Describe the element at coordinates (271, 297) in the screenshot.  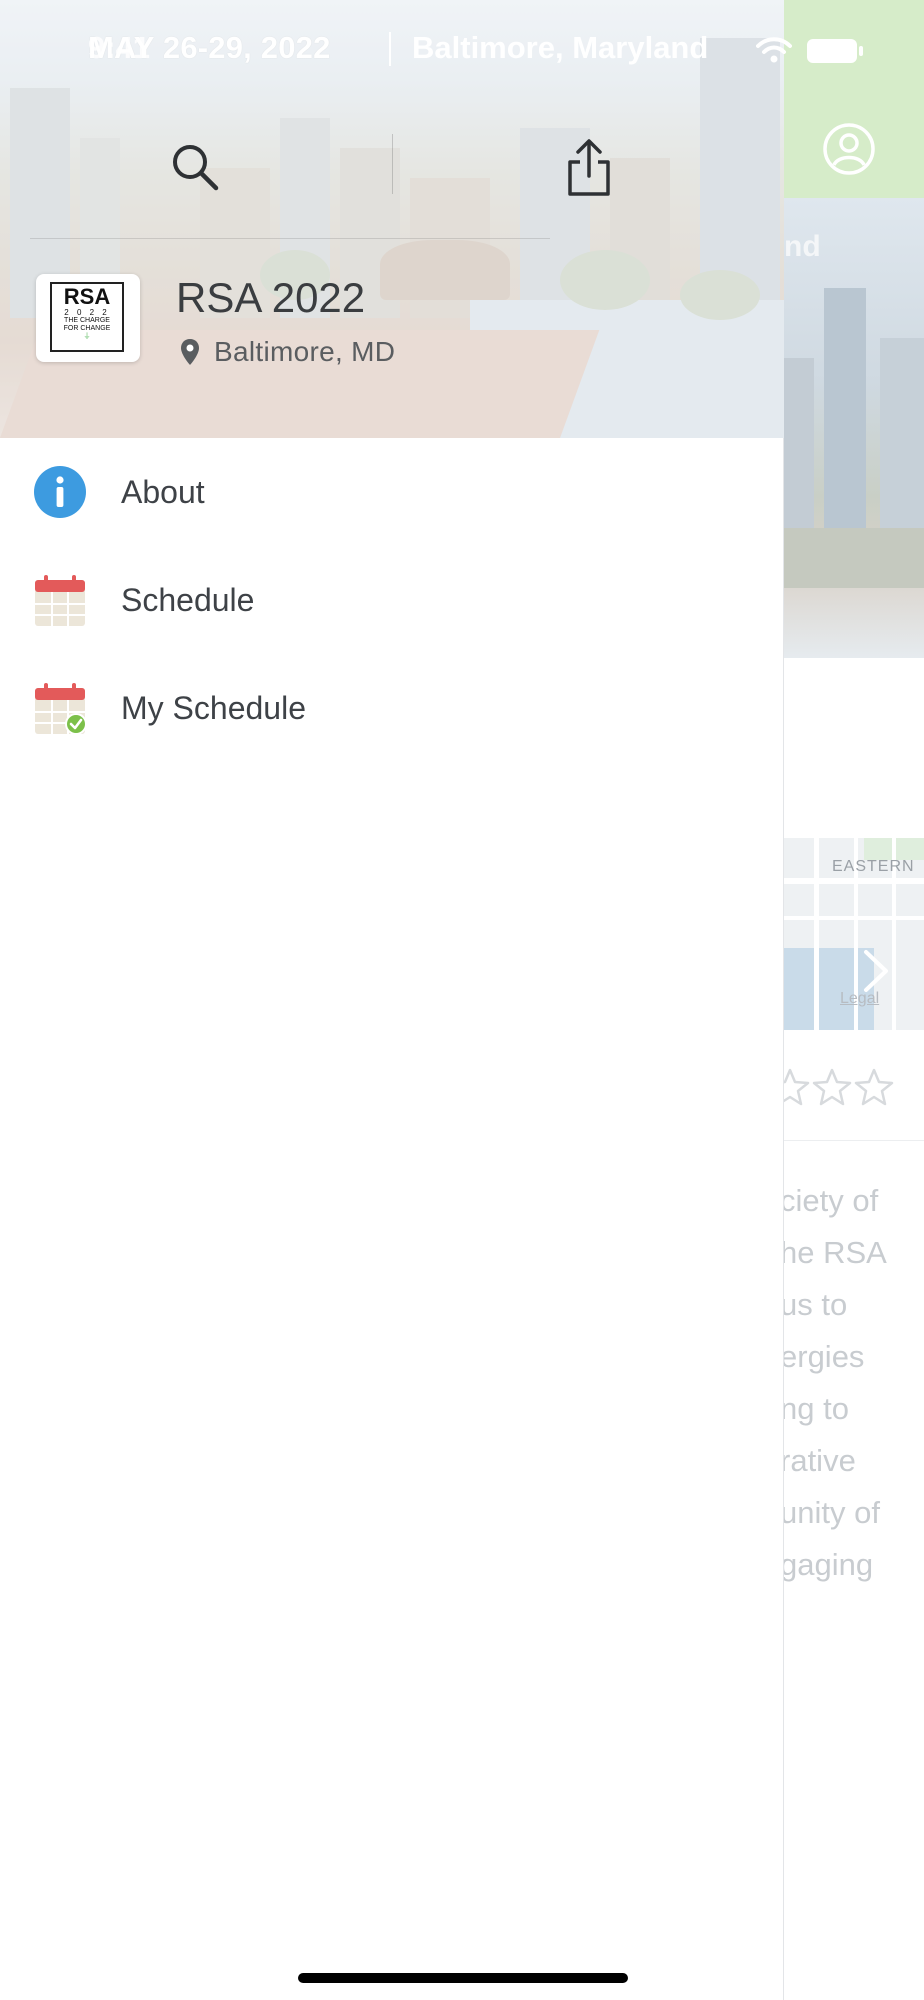
I see `event-title: RSA 2022` at that location.